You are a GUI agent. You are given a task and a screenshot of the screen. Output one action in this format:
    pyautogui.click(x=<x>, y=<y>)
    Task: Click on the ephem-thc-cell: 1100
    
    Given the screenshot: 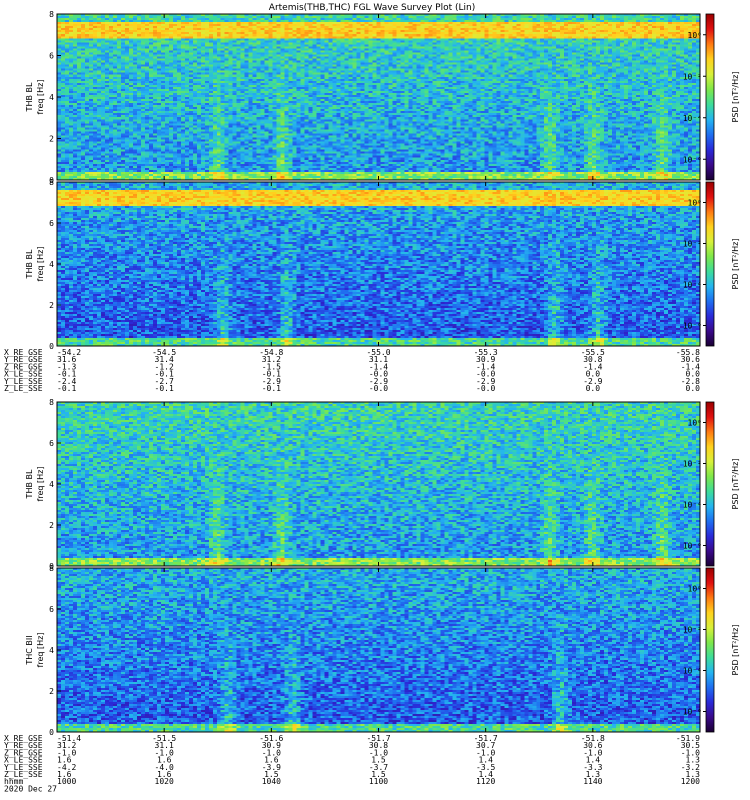 What is the action you would take?
    pyautogui.click(x=378, y=781)
    